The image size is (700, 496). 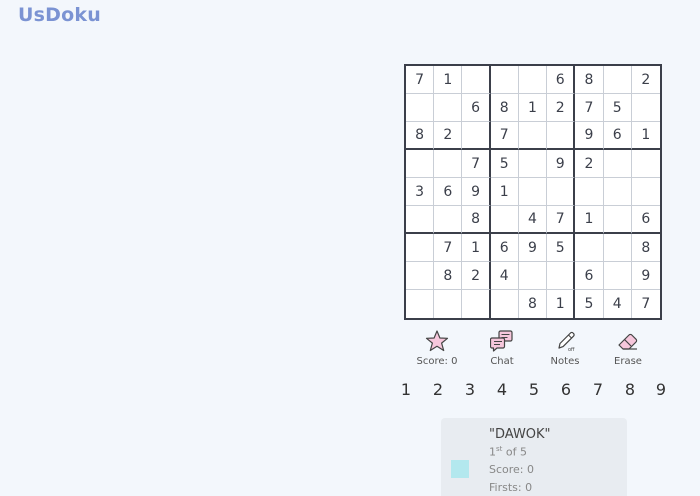 What do you see at coordinates (59, 15) in the screenshot?
I see `app-logo: UsDoku` at bounding box center [59, 15].